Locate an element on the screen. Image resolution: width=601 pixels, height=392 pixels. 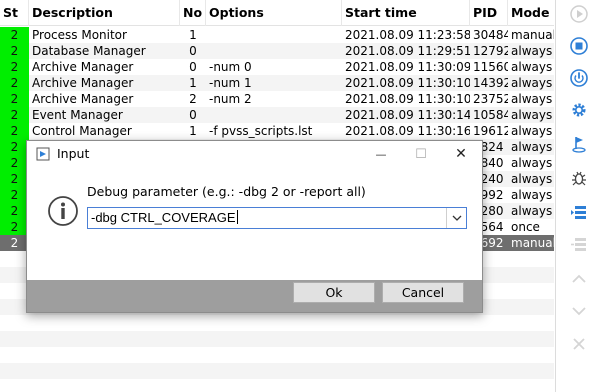
cell-description: Event Manager is located at coordinates (77, 115).